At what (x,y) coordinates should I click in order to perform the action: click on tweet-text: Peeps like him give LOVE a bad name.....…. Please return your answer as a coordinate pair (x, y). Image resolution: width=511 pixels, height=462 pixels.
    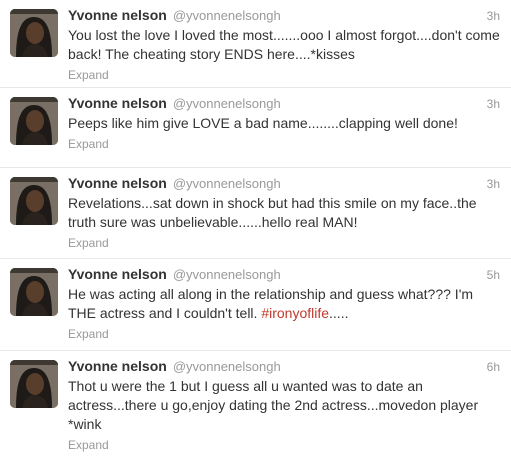
    Looking at the image, I should click on (285, 123).